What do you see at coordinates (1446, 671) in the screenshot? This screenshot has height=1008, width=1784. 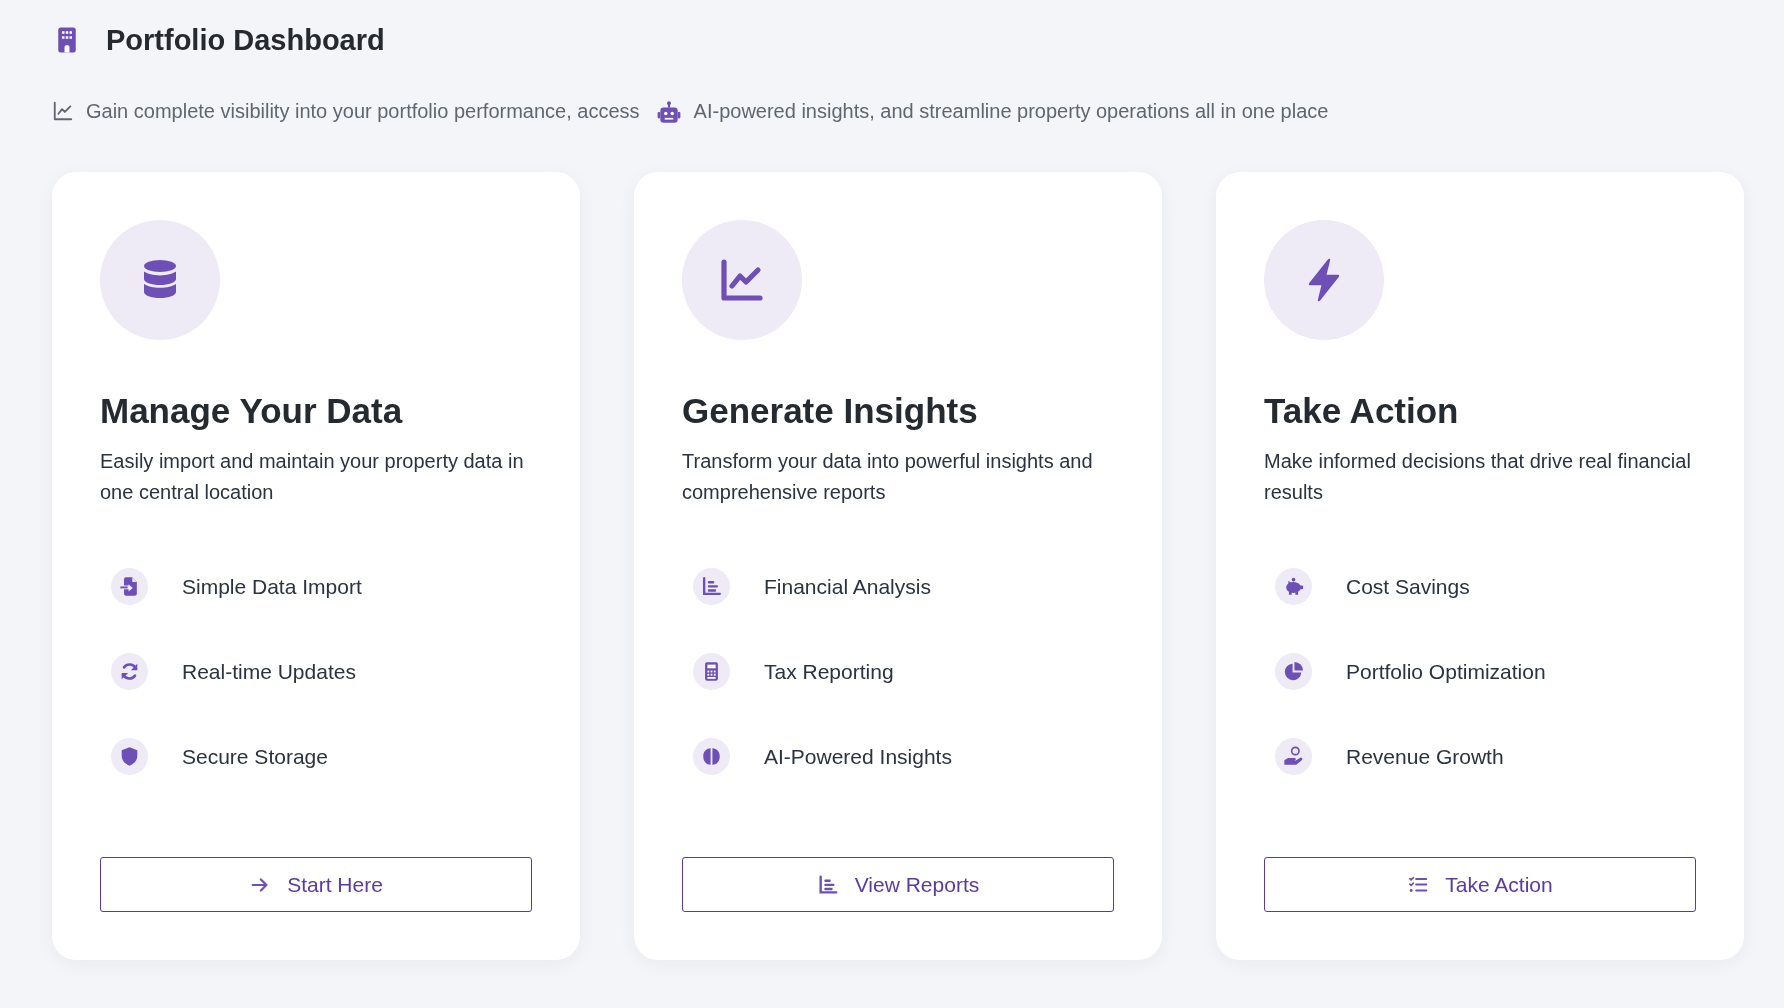 I see `feature-label: Portfolio Optimization` at bounding box center [1446, 671].